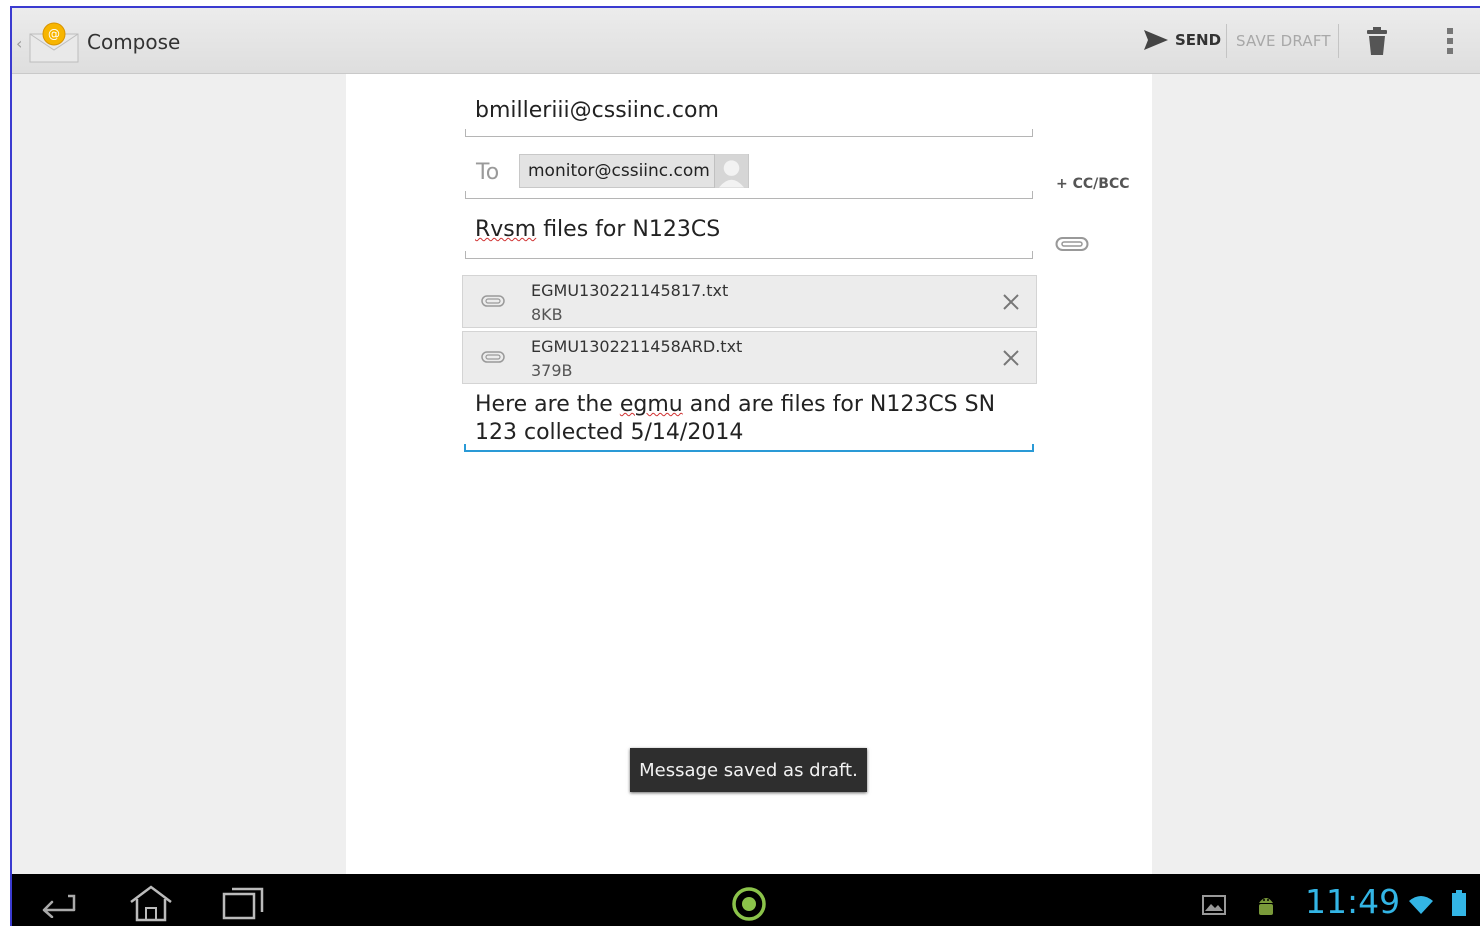  What do you see at coordinates (749, 448) in the screenshot?
I see `body-focus-underline` at bounding box center [749, 448].